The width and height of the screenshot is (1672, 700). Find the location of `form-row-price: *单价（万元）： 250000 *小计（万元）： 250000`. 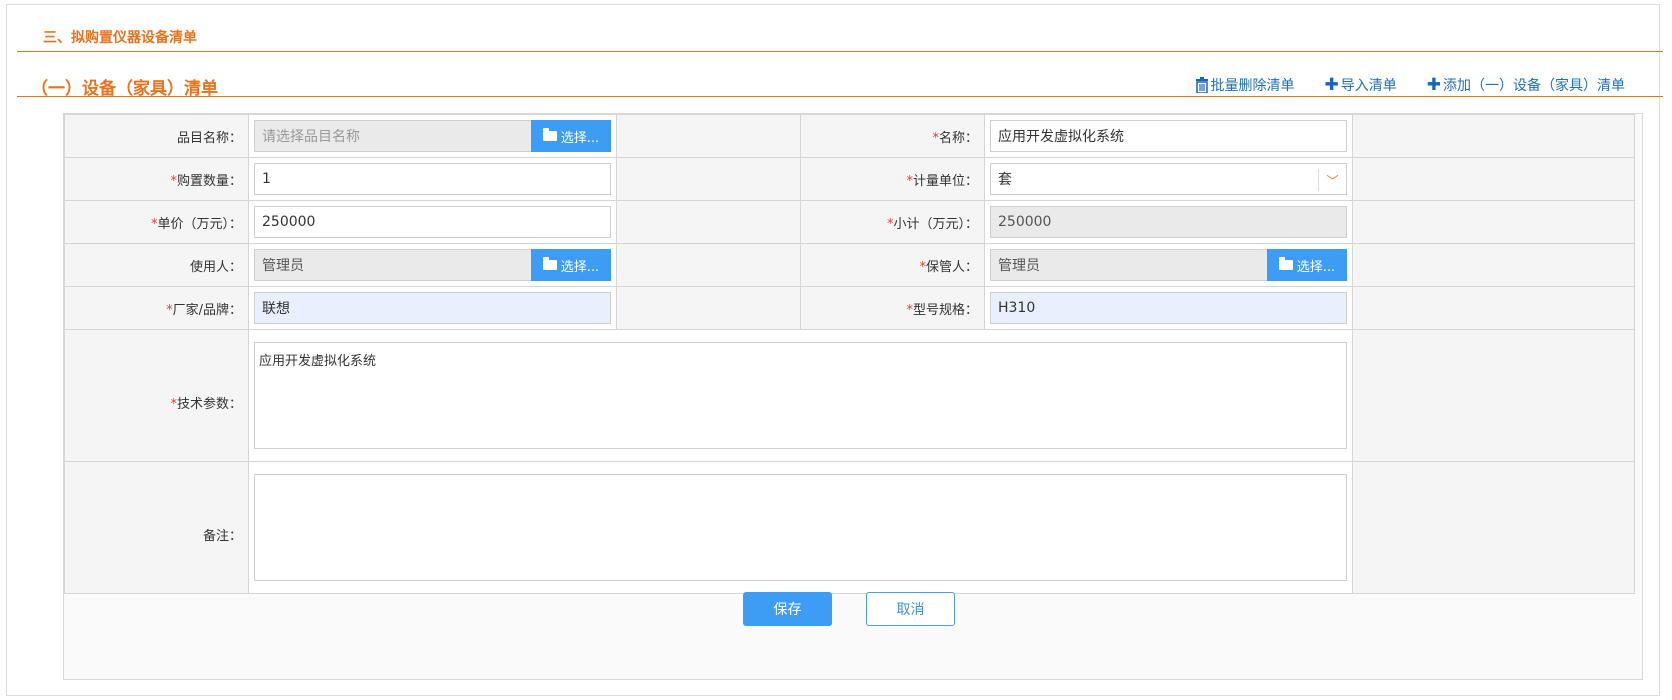

form-row-price: *单价（万元）： 250000 *小计（万元）： 250000 is located at coordinates (849, 222).